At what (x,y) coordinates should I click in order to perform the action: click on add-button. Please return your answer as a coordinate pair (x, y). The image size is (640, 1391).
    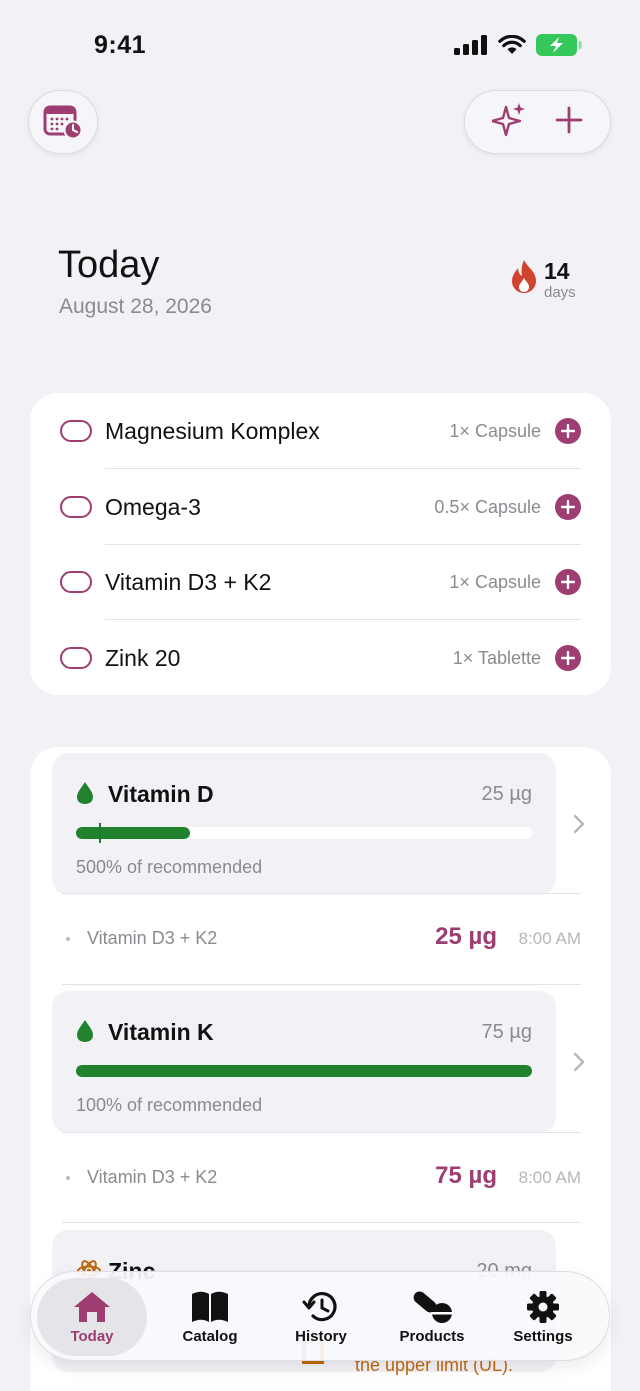
    Looking at the image, I should click on (569, 122).